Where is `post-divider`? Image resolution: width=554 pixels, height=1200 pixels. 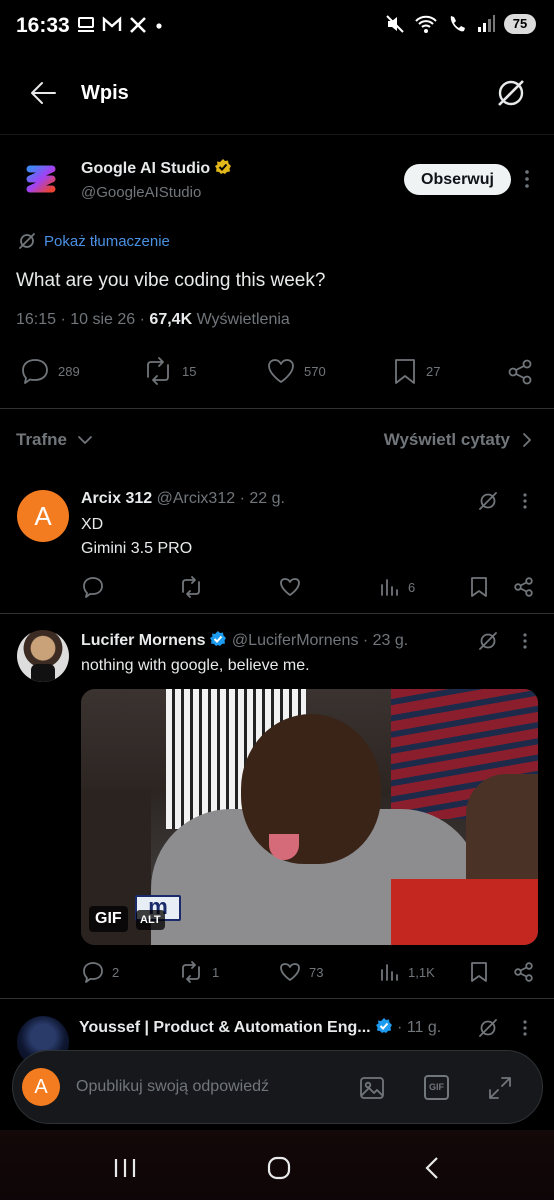
post-divider is located at coordinates (277, 408).